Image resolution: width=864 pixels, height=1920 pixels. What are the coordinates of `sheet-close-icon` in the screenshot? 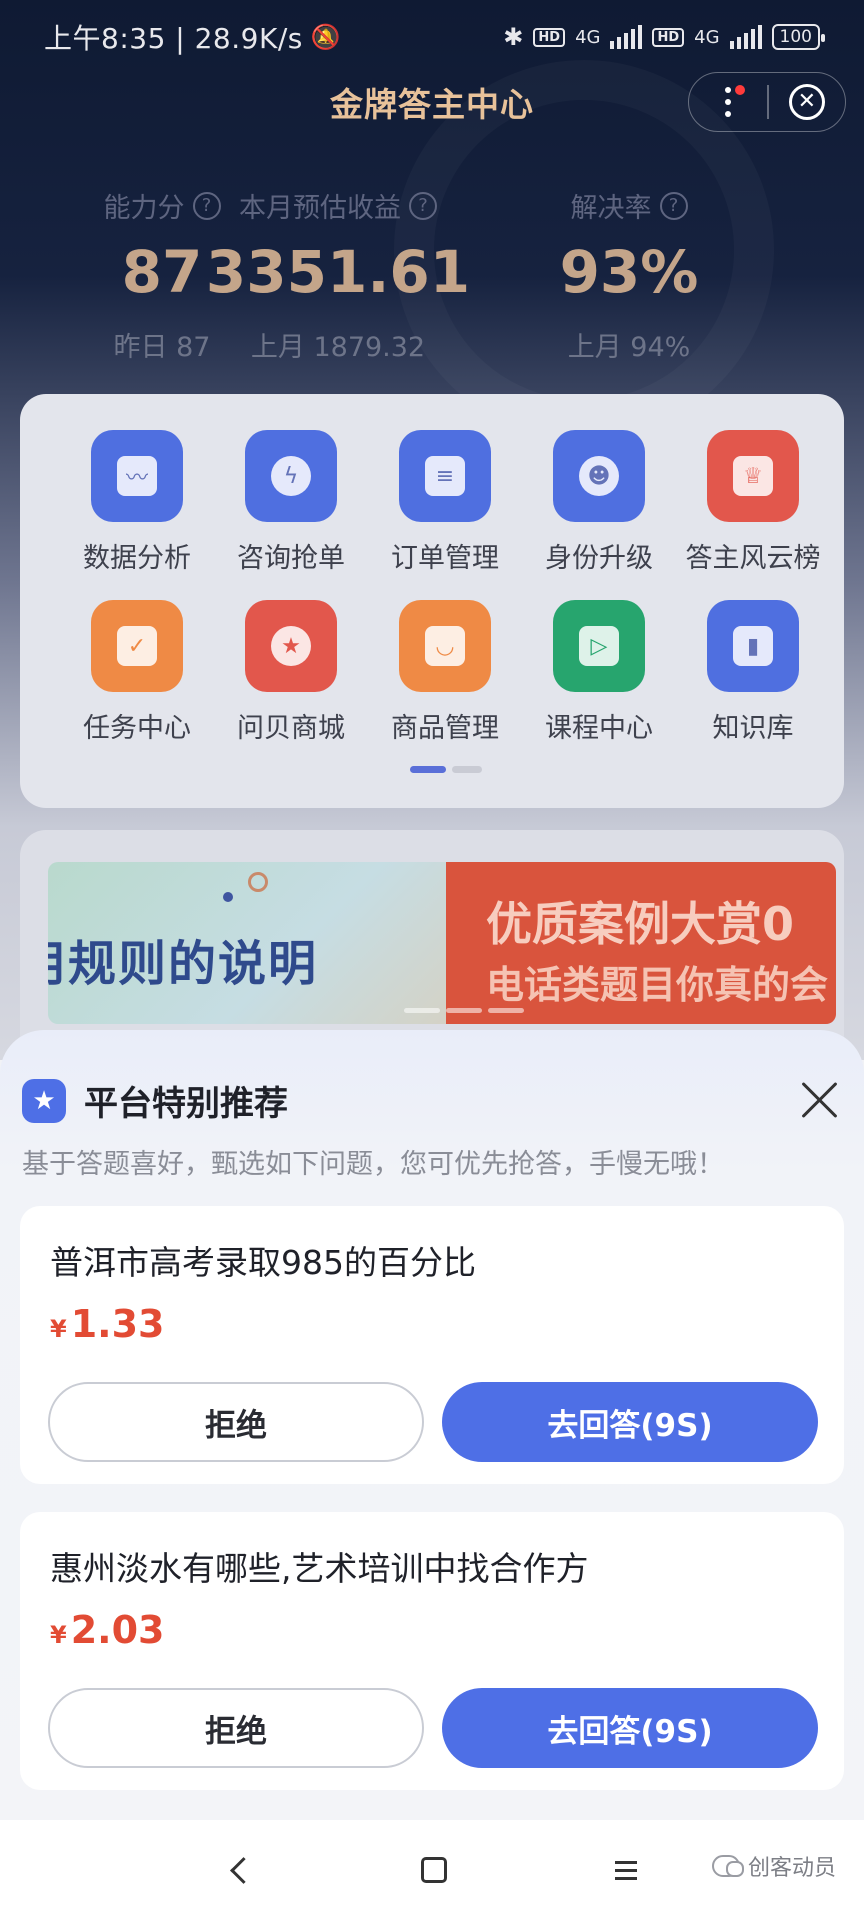 It's located at (820, 1100).